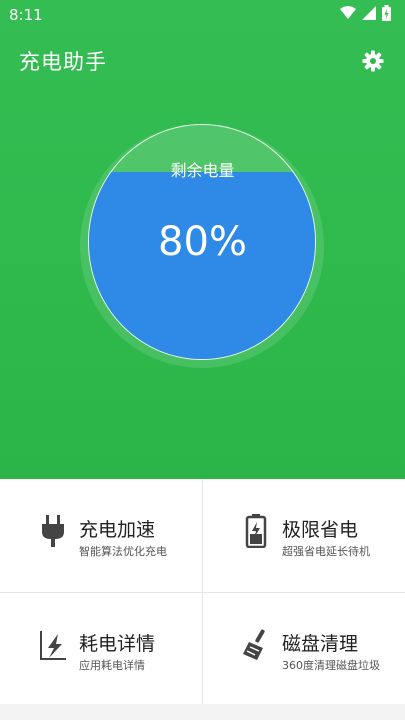 This screenshot has height=720, width=405. Describe the element at coordinates (53, 531) in the screenshot. I see `plug-icon` at that location.